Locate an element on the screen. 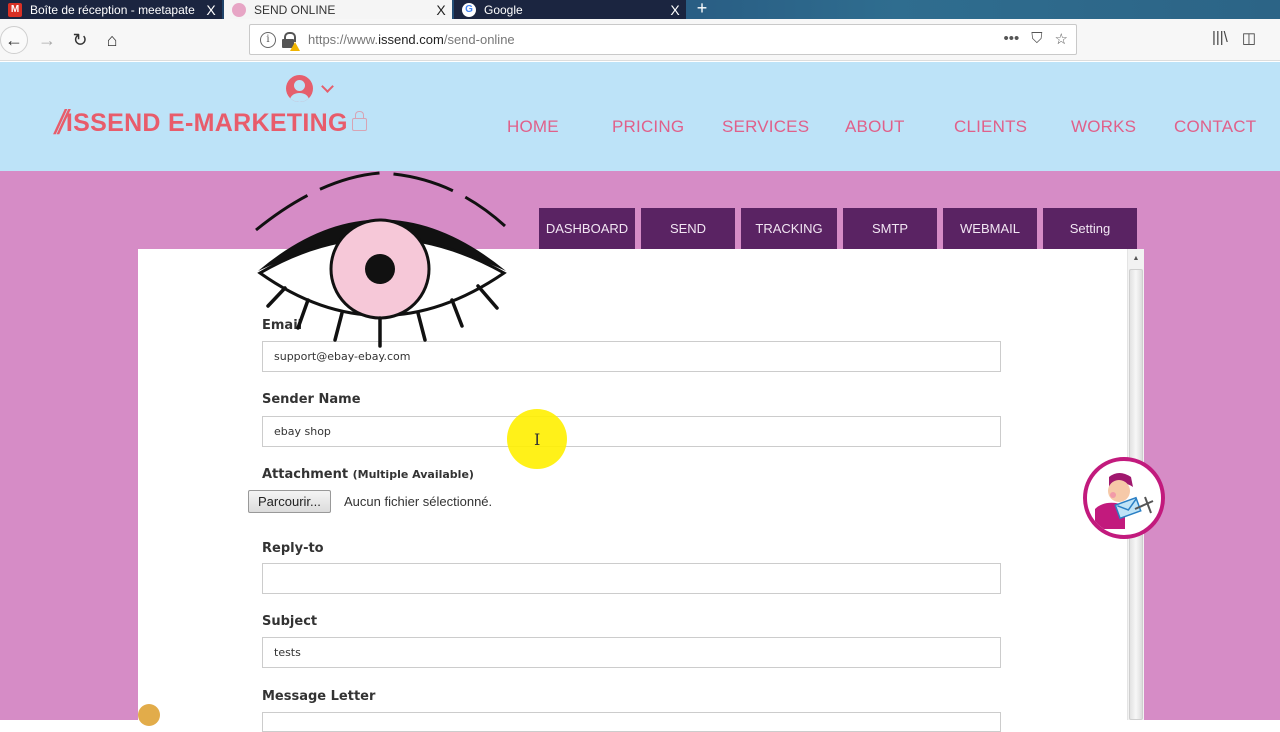 The height and width of the screenshot is (732, 1280). reload-button: ↻ is located at coordinates (80, 40).